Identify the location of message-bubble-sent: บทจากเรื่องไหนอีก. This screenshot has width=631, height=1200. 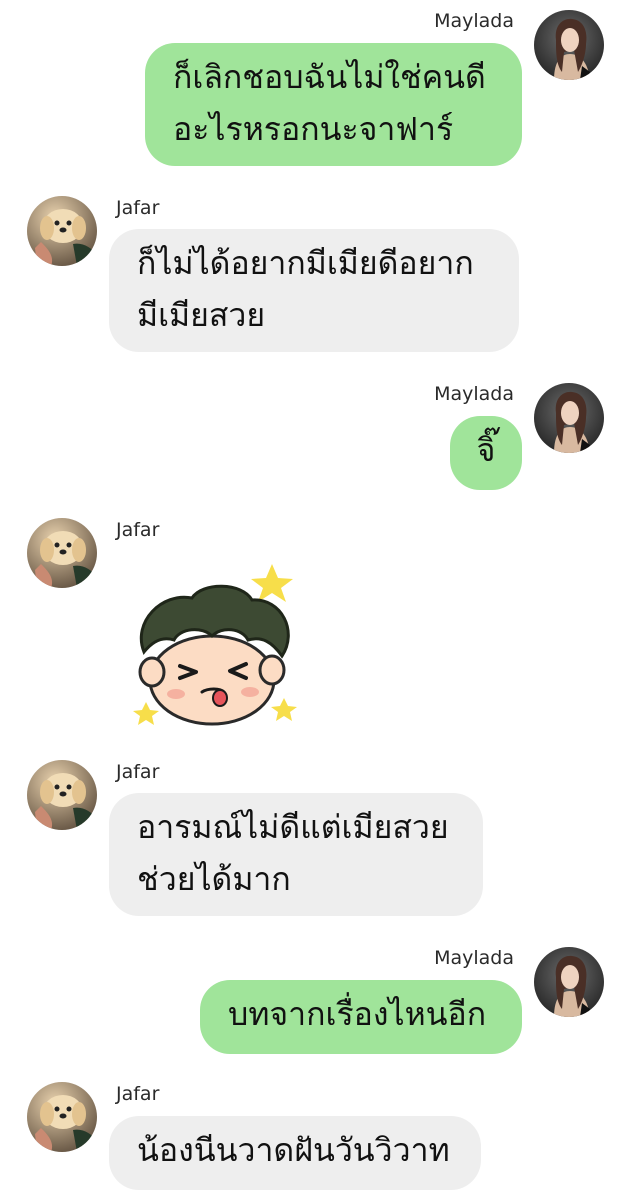
(361, 1017).